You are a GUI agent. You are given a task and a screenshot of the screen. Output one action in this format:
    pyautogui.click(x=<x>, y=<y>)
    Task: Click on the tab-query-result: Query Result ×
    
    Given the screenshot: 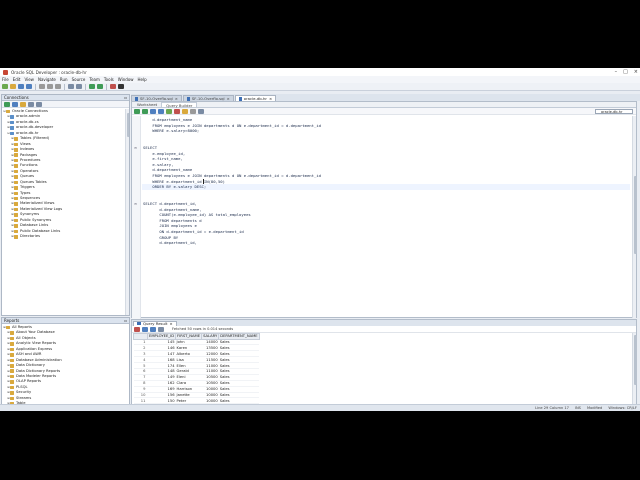 What is the action you would take?
    pyautogui.click(x=155, y=323)
    